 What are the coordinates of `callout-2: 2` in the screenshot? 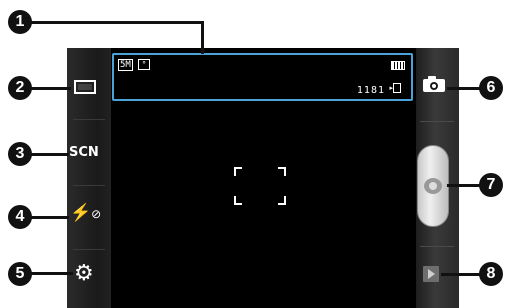 It's located at (20, 88).